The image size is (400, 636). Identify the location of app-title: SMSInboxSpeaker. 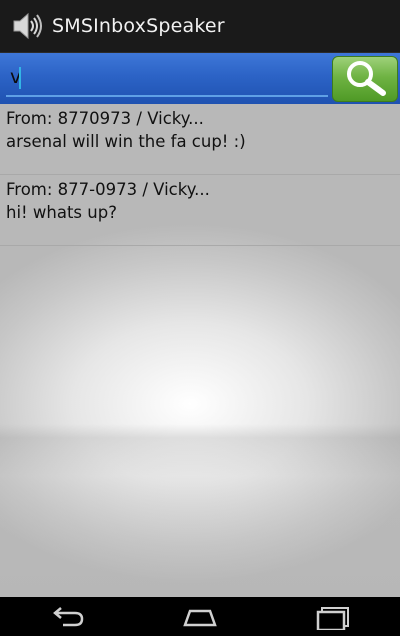
(138, 26).